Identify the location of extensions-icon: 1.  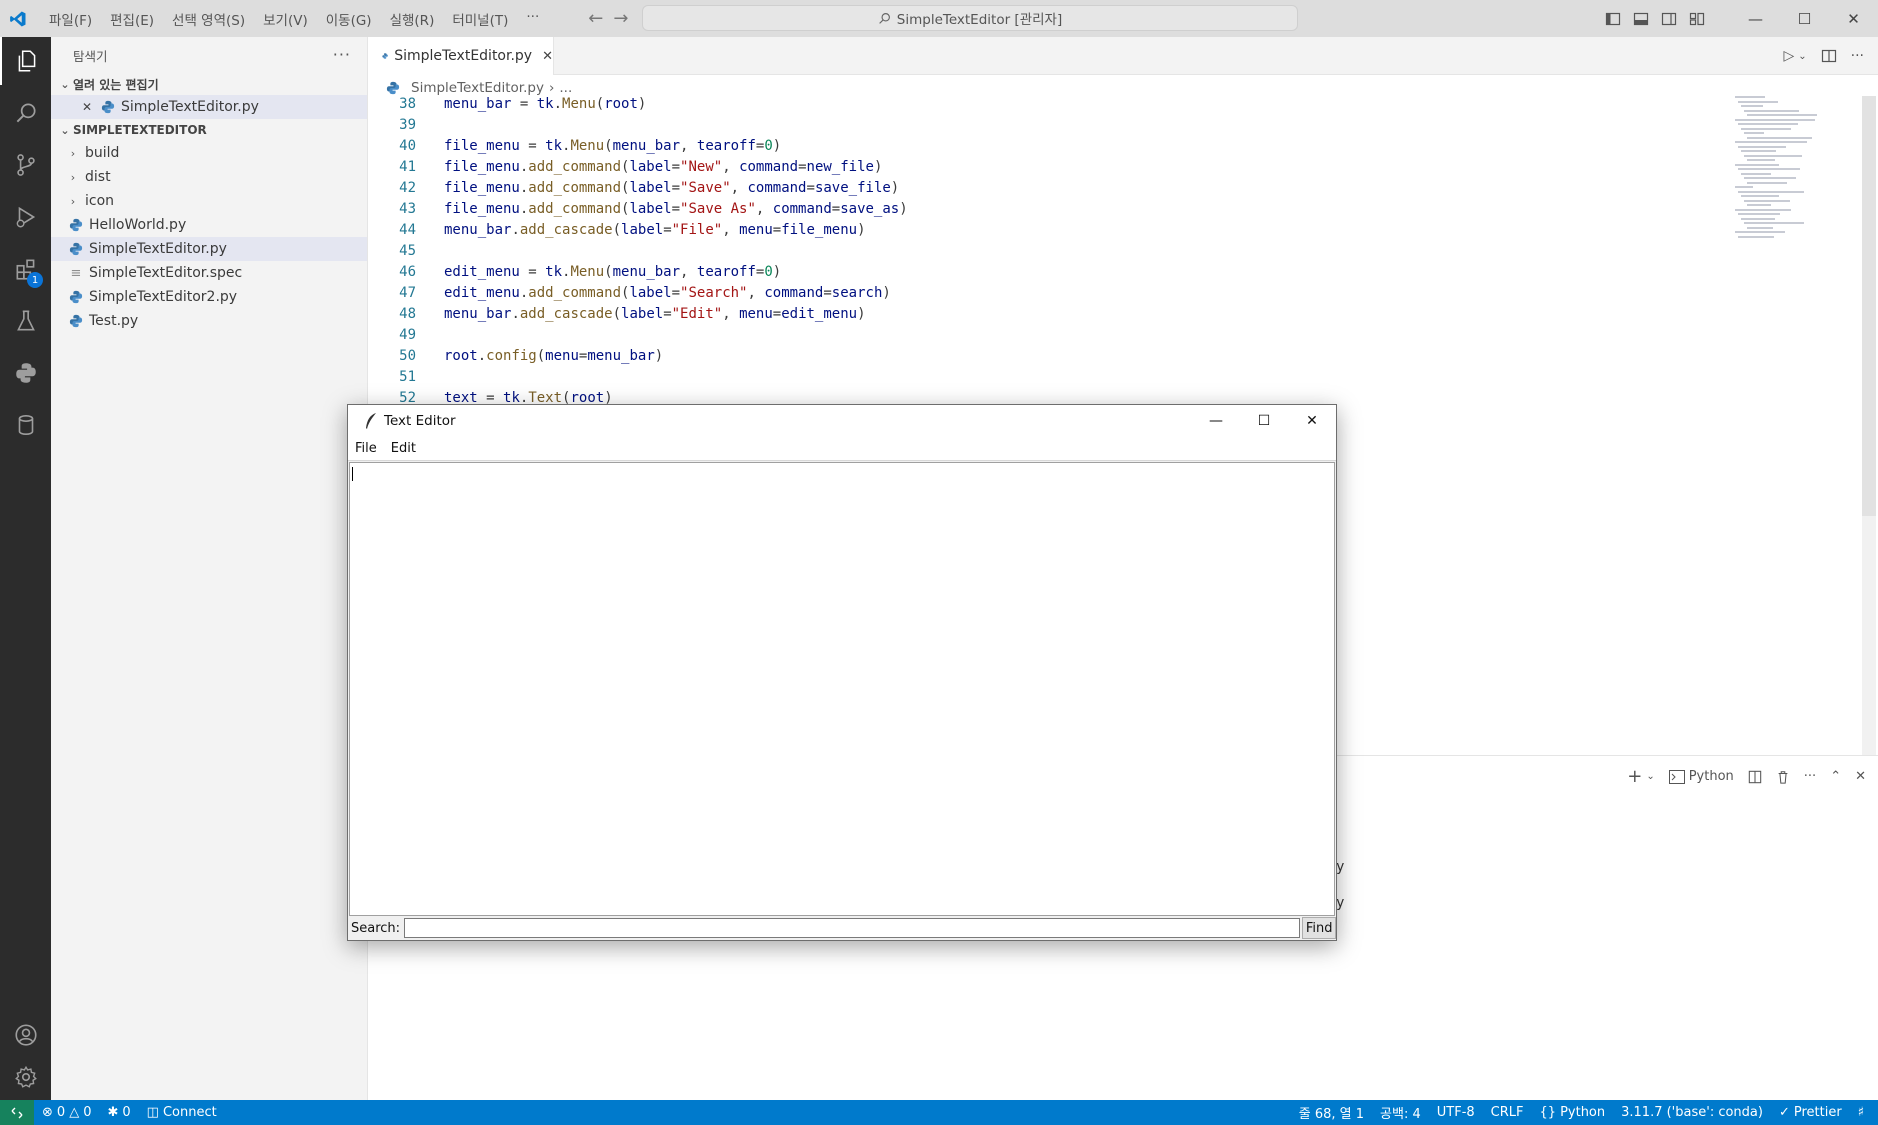
(25, 269).